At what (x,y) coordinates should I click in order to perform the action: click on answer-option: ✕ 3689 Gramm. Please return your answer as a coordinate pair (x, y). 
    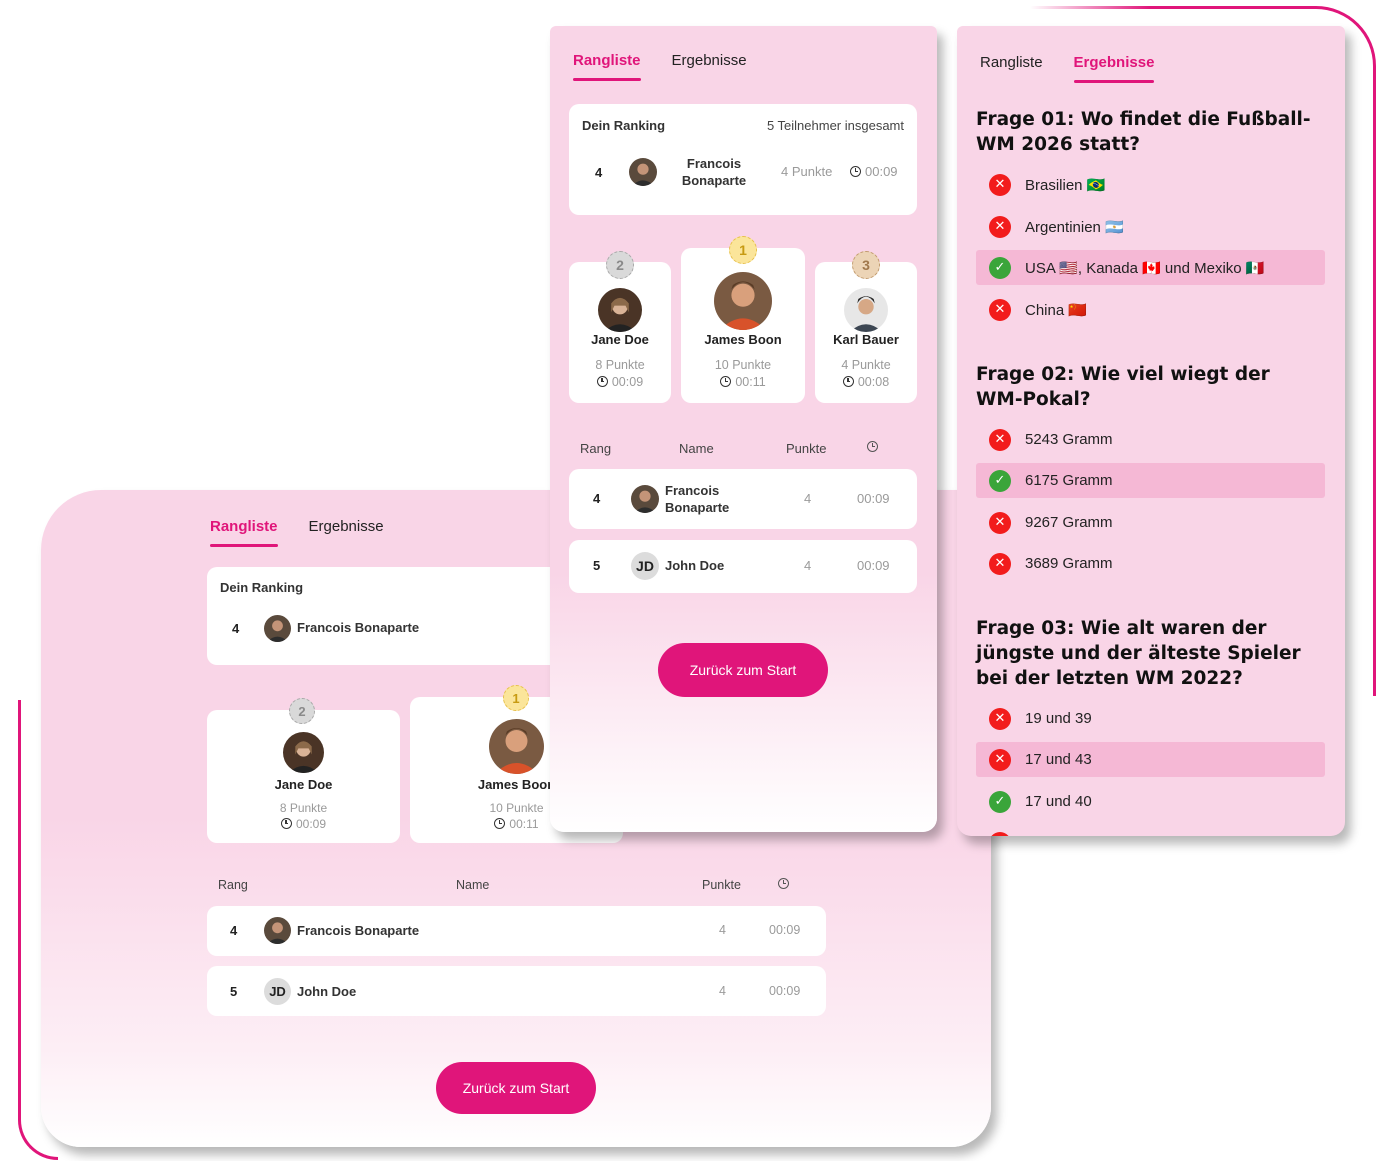
    Looking at the image, I should click on (1150, 563).